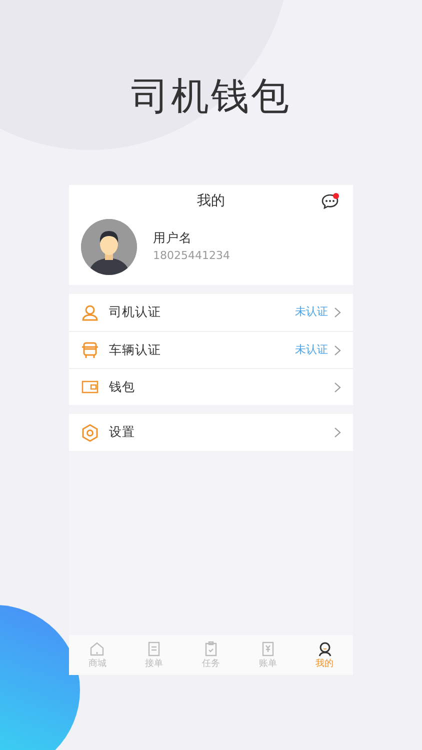  I want to click on home-icon, so click(97, 648).